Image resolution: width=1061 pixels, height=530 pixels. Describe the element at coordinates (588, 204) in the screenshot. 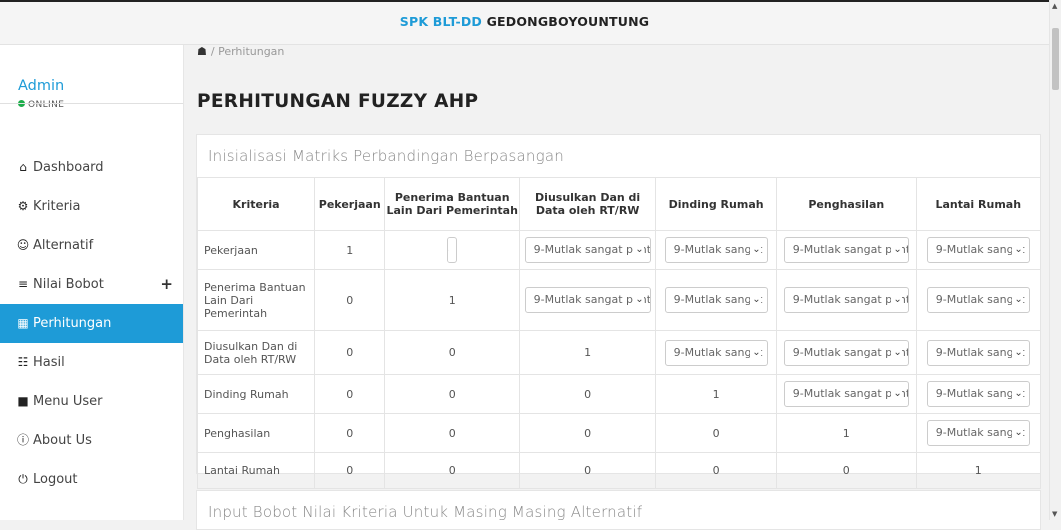

I see `column-header: Diusulkan Dan di Data oleh RT/RW` at that location.